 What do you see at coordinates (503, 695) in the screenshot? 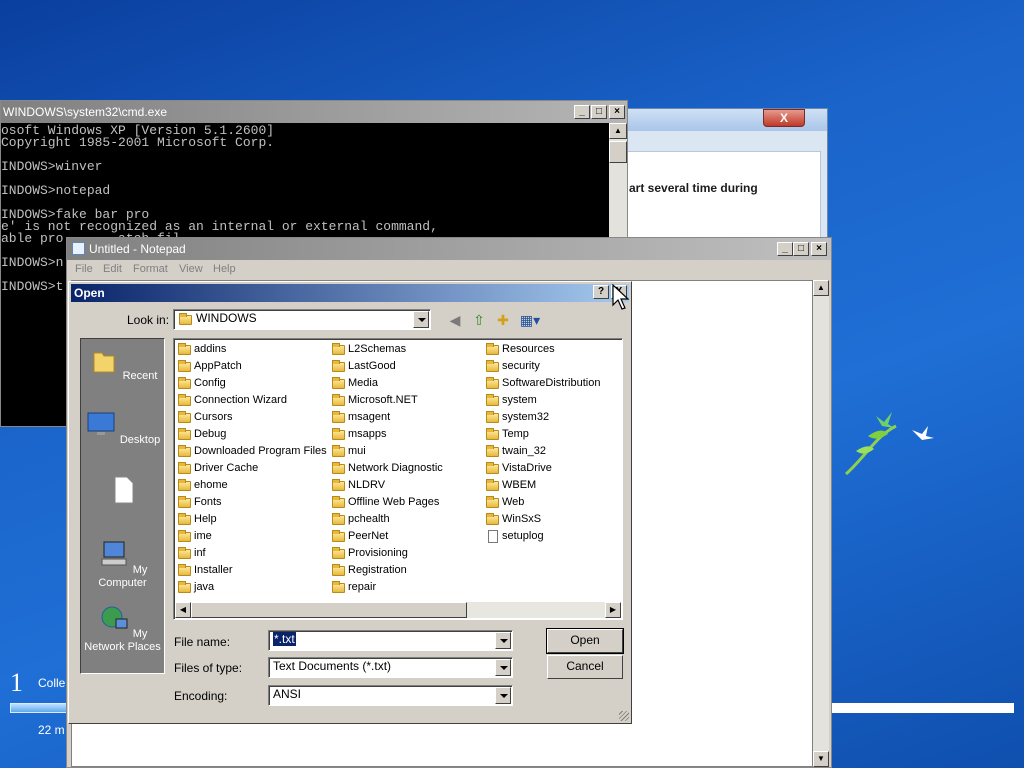
I see `encoding-dropdown-icon` at bounding box center [503, 695].